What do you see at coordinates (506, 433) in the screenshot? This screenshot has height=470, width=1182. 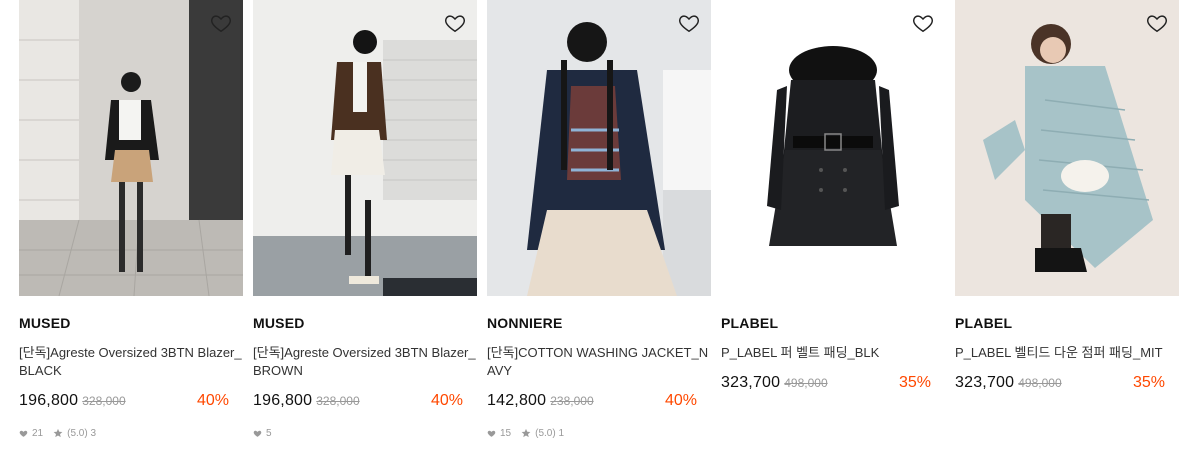 I see `like-count-value: 15` at bounding box center [506, 433].